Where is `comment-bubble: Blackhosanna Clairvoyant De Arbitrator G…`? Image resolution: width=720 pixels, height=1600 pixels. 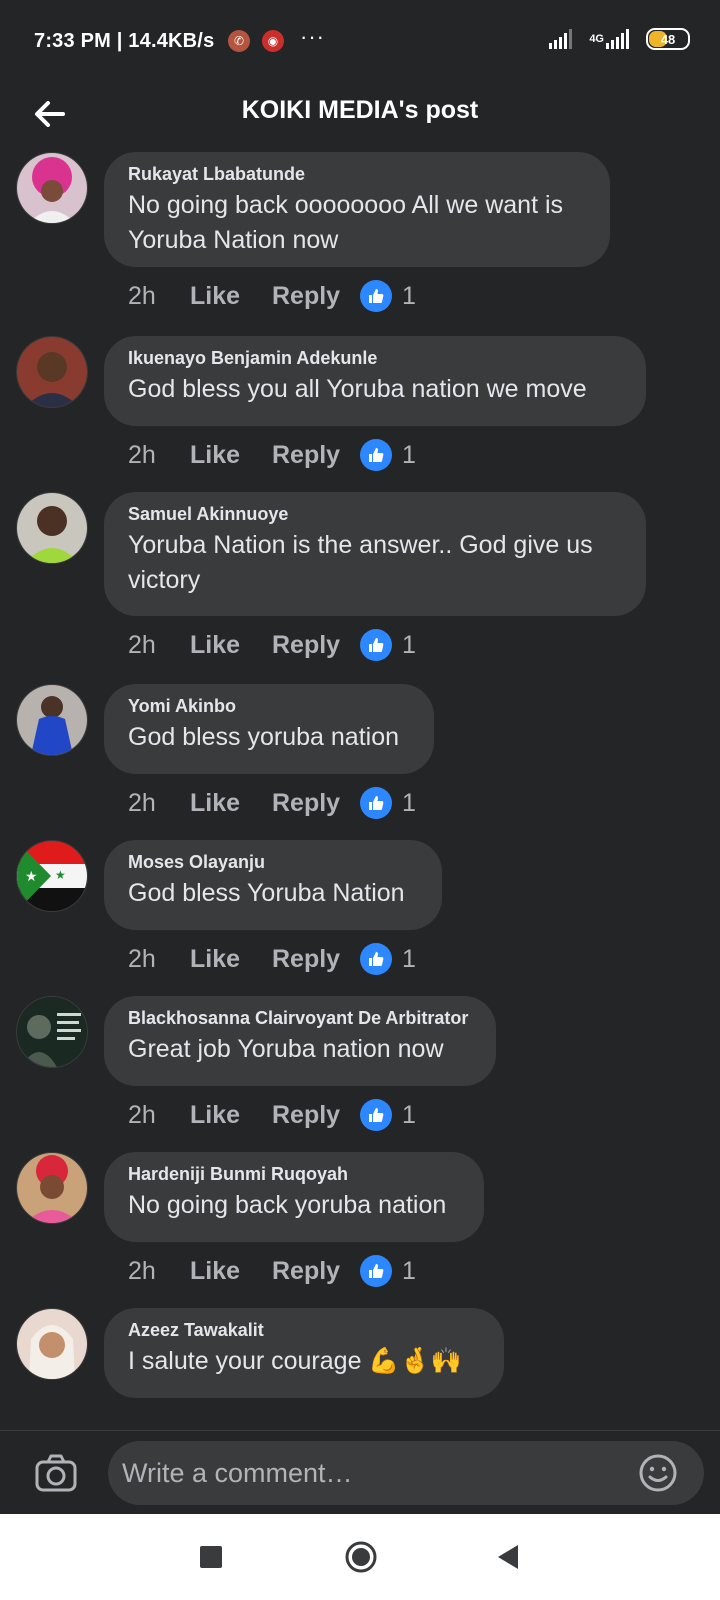
comment-bubble: Blackhosanna Clairvoyant De Arbitrator G… is located at coordinates (300, 1041).